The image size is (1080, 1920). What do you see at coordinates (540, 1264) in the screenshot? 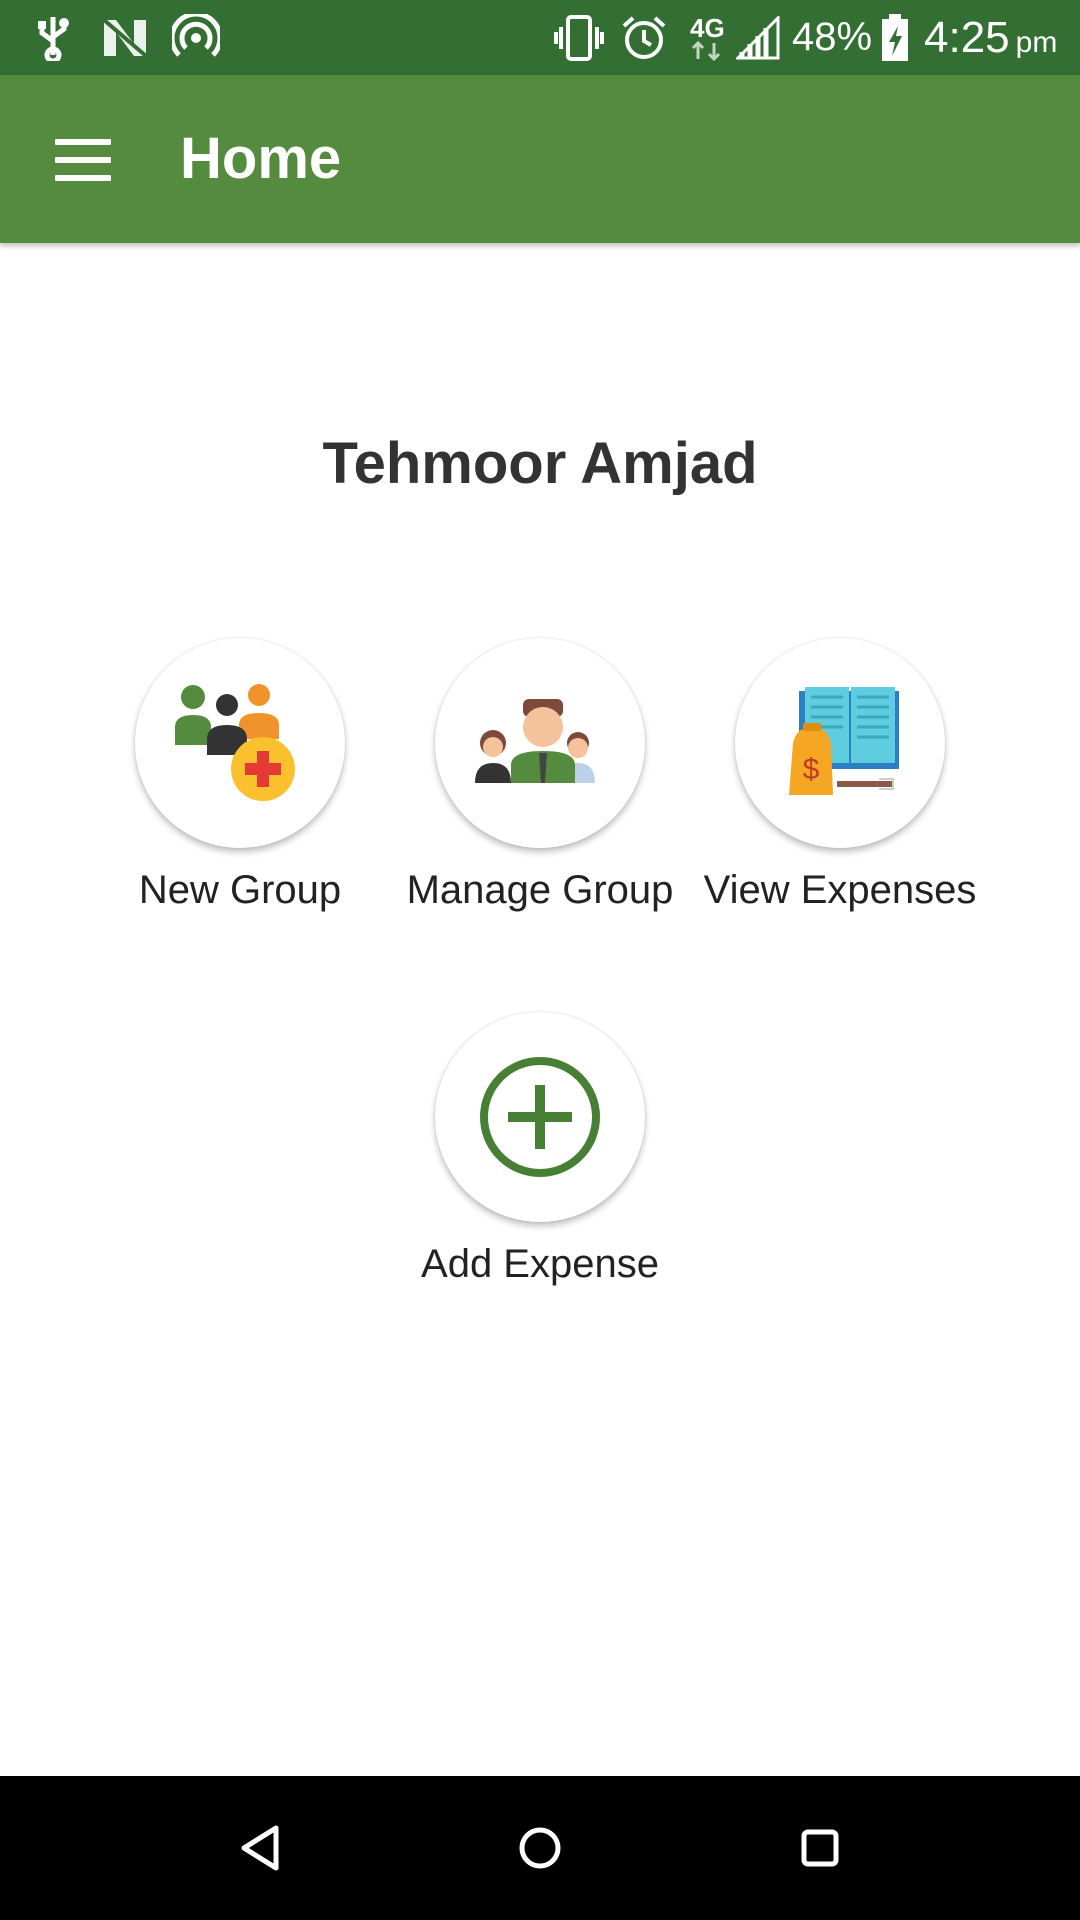
I see `add-expense-label: Add Expense` at bounding box center [540, 1264].